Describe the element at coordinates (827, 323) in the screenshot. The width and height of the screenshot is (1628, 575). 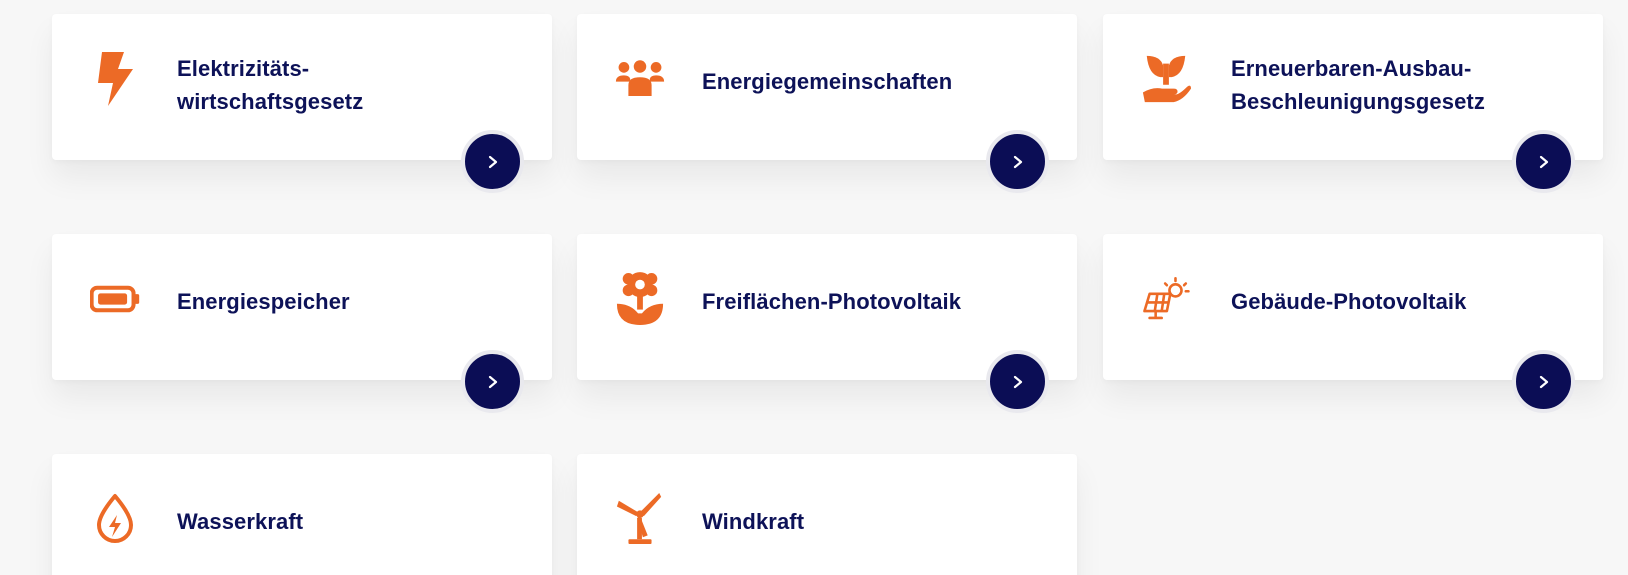
I see `card-freiflaechen-photovoltaik: Freiflächen-Photovoltaik` at that location.